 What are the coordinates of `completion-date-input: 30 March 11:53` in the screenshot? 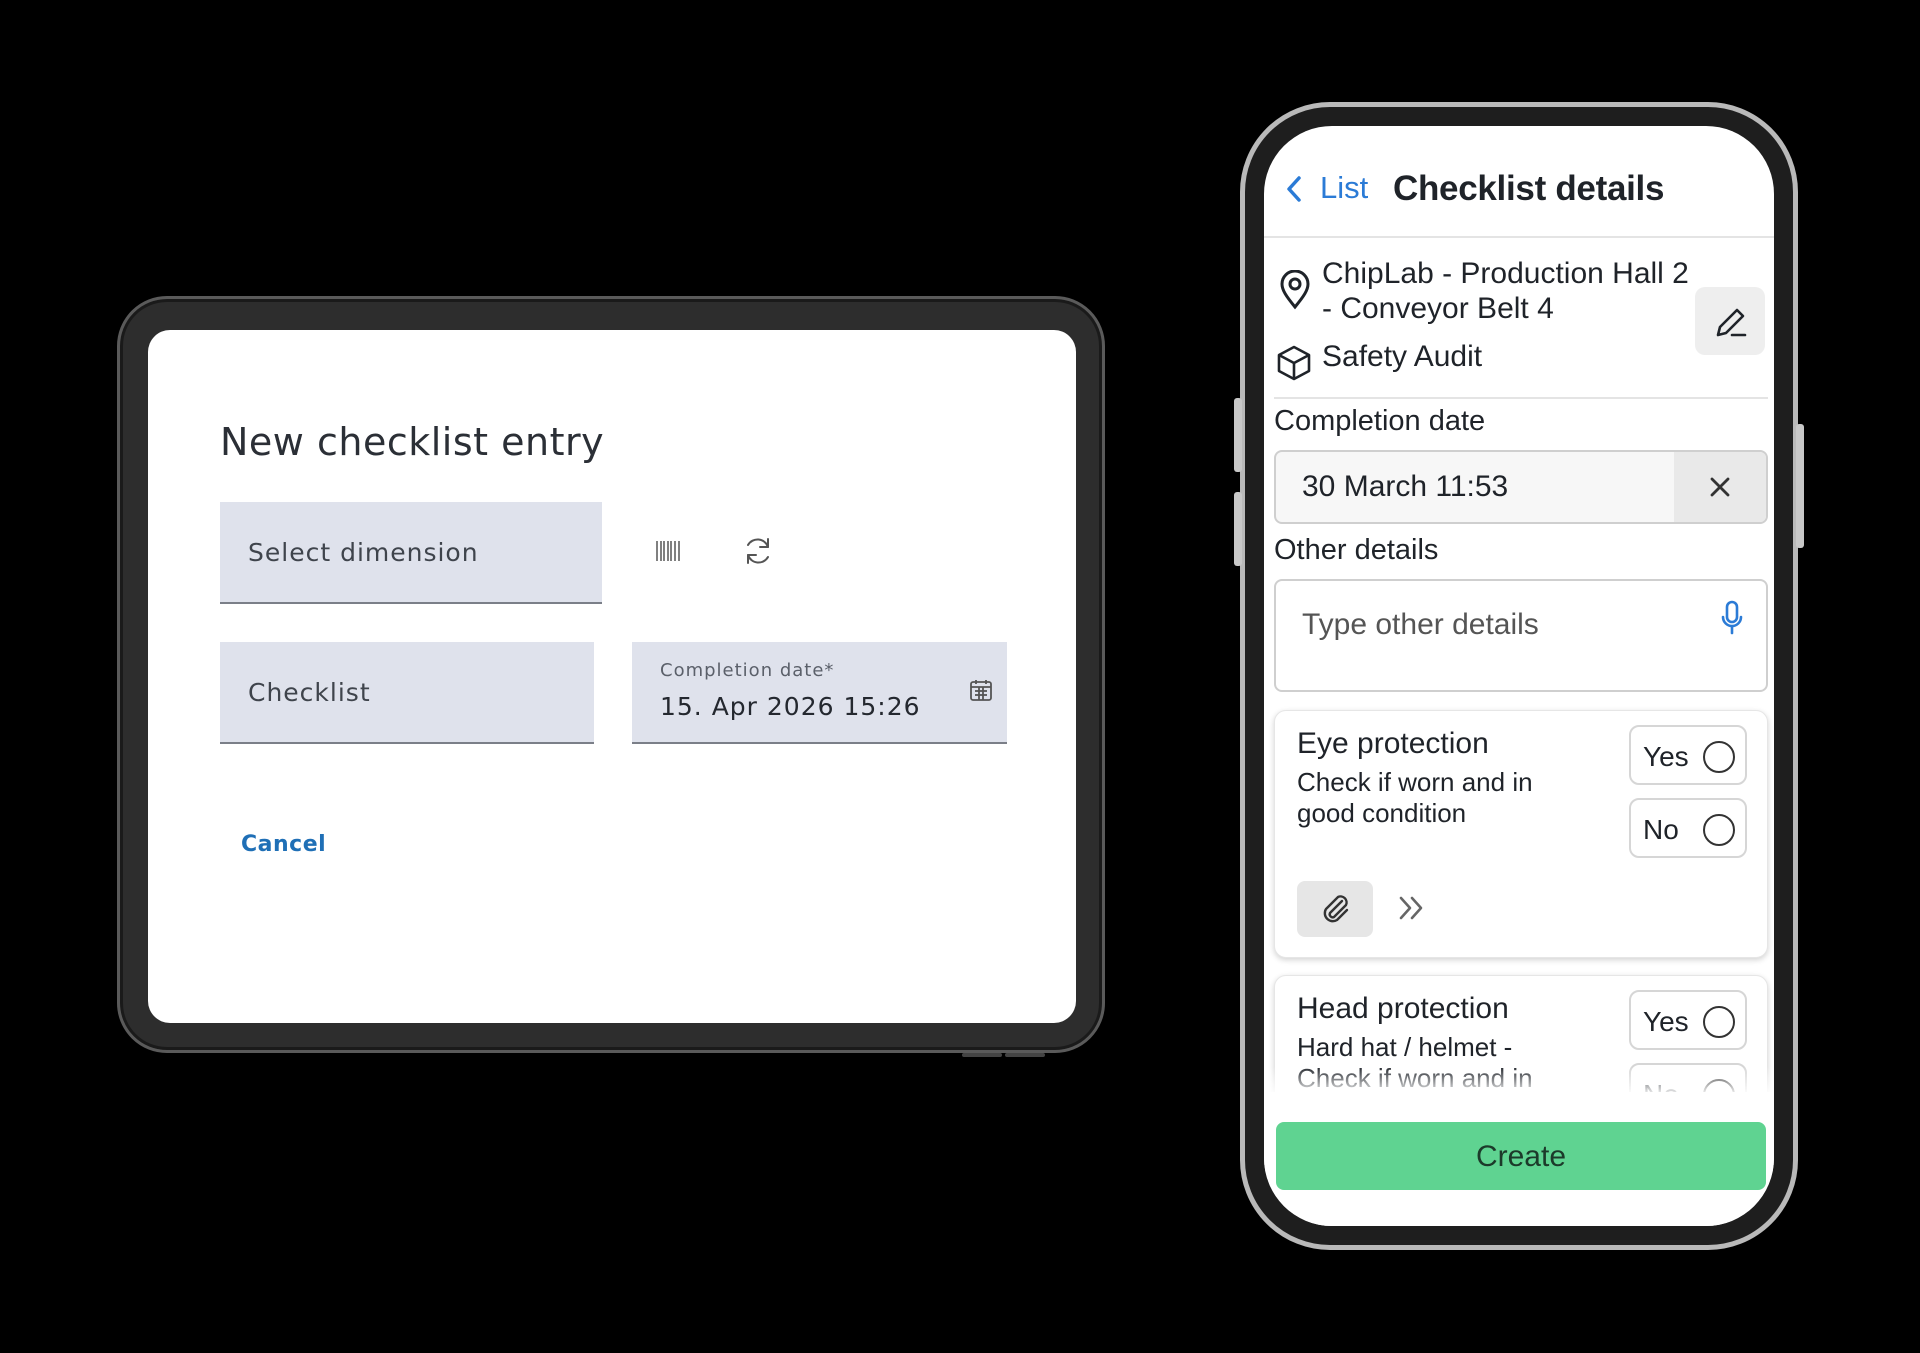 It's located at (1521, 487).